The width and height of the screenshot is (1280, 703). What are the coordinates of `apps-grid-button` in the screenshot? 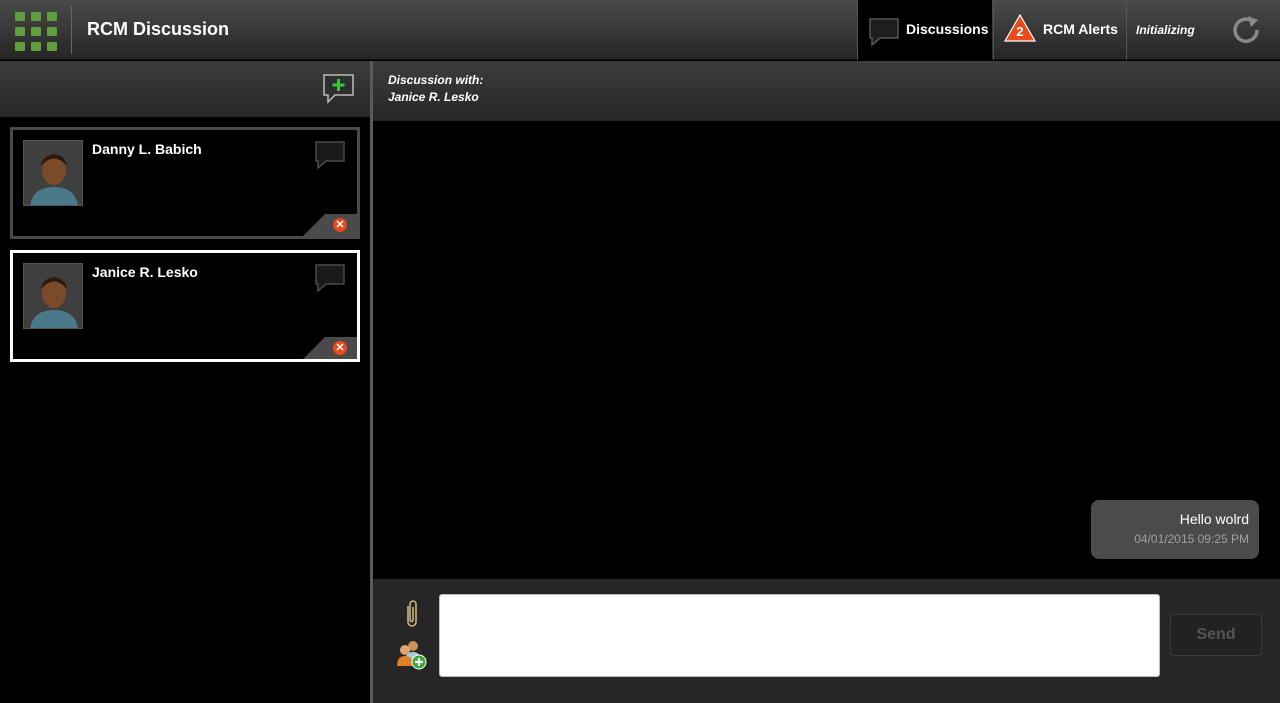 It's located at (34, 30).